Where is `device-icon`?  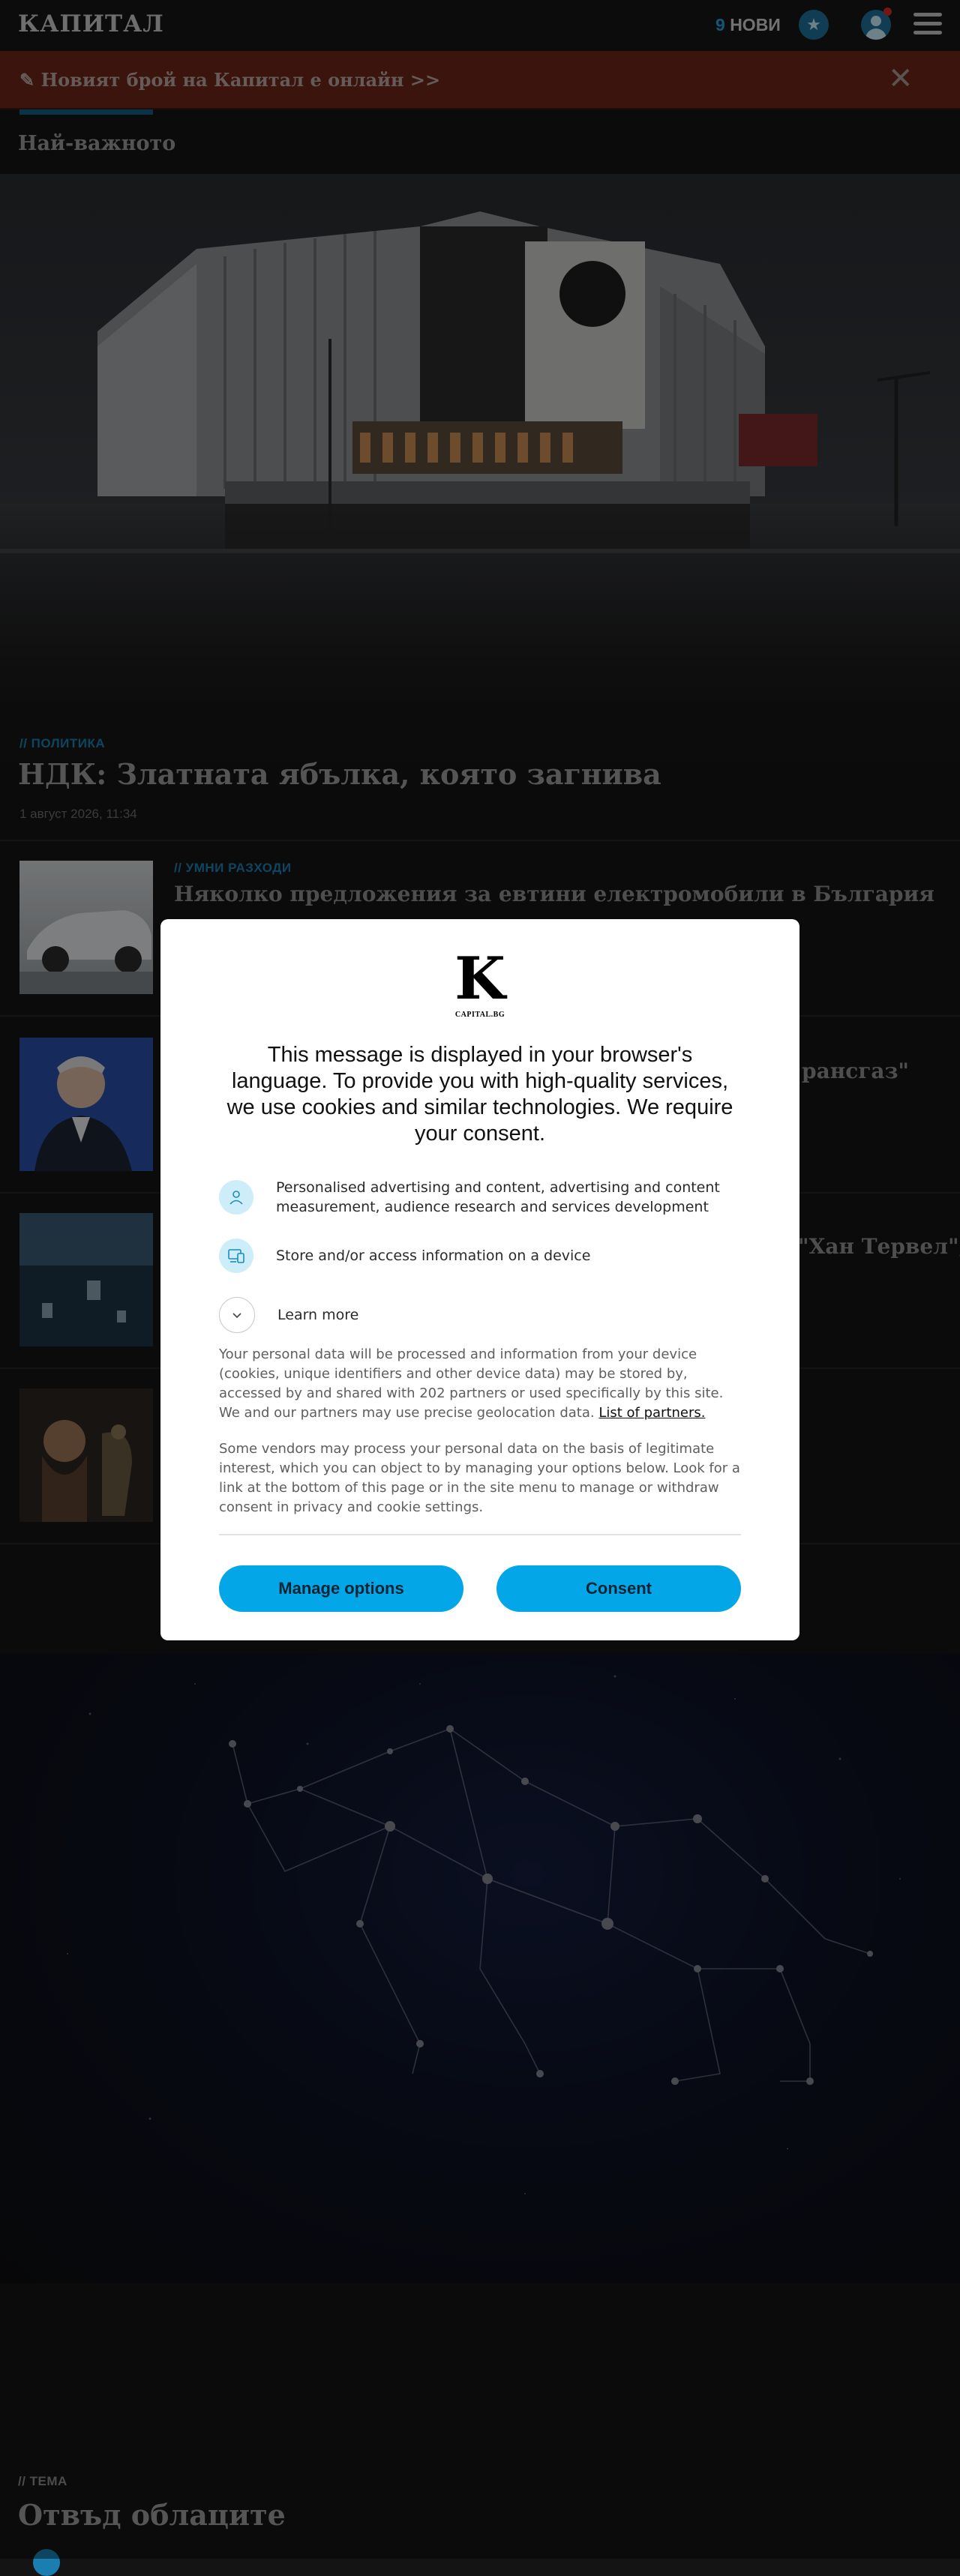
device-icon is located at coordinates (236, 1256).